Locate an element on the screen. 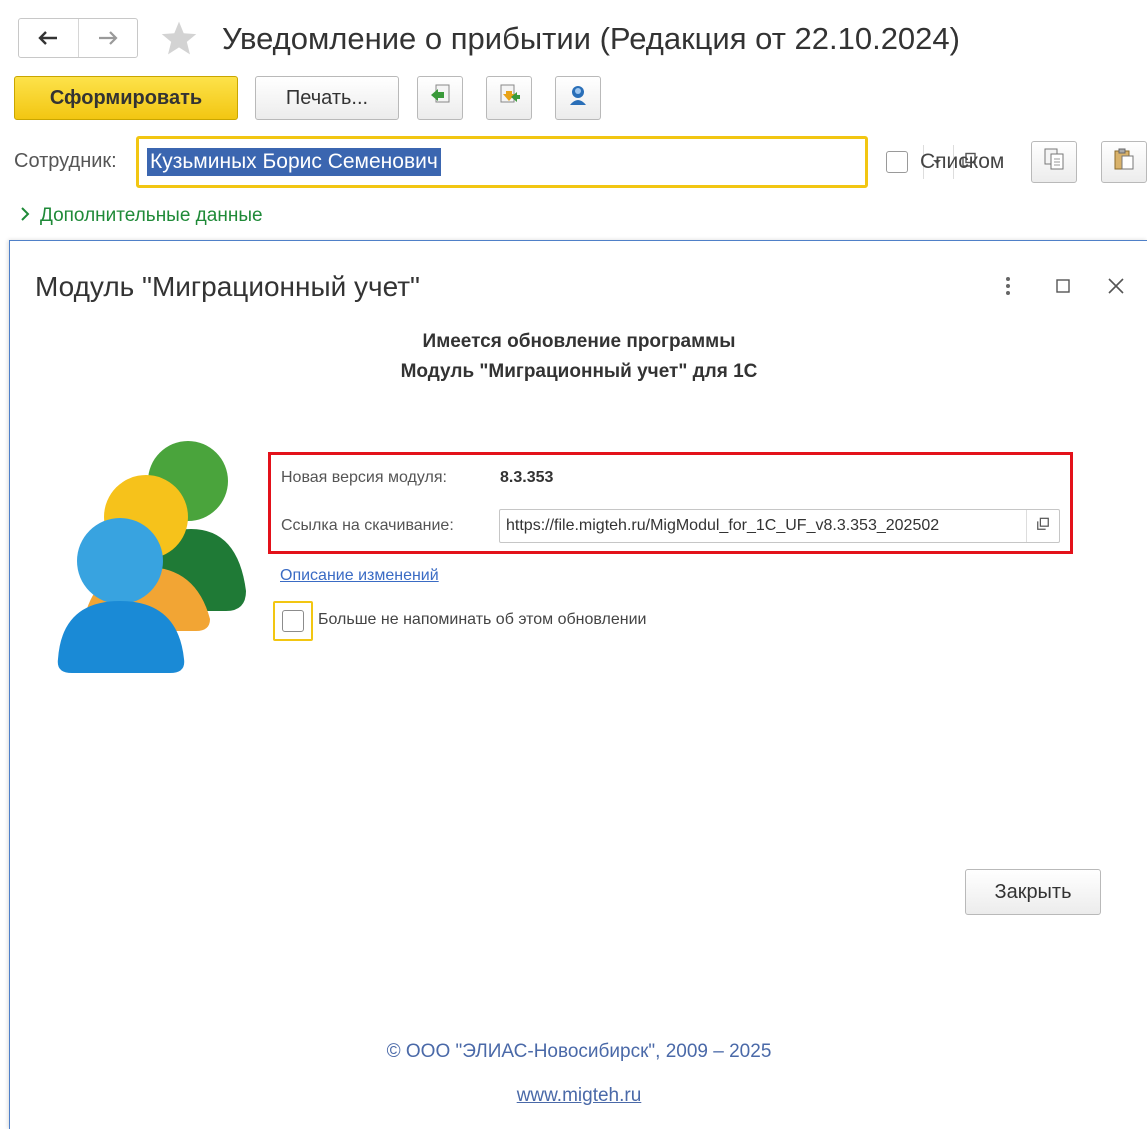  arrow-left-icon is located at coordinates (48, 38).